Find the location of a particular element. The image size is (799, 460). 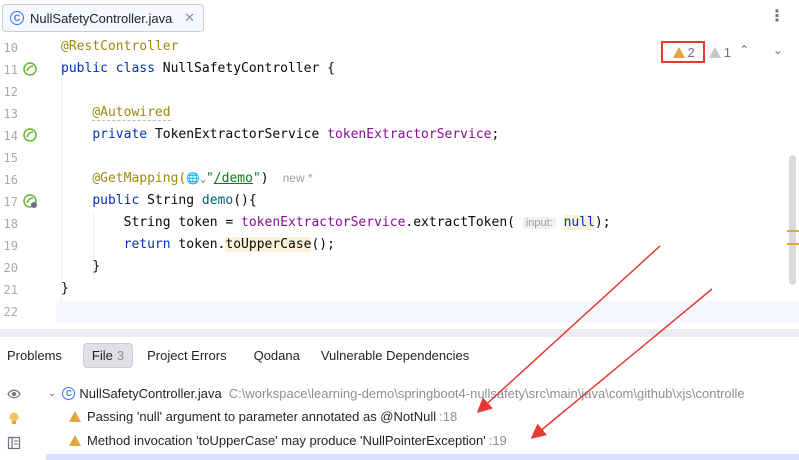

code-token: public class is located at coordinates (112, 68).